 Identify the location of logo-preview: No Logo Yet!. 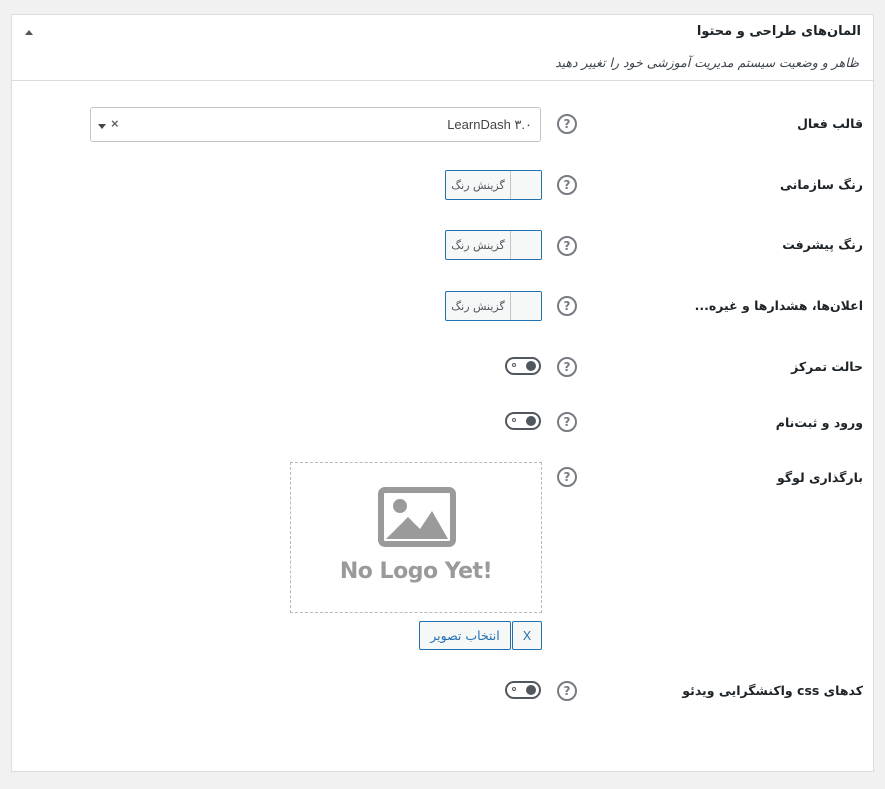
(416, 537).